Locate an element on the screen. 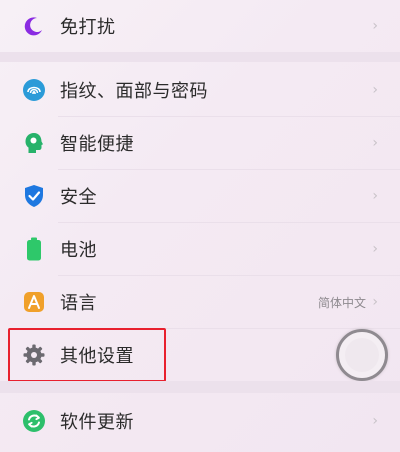 This screenshot has height=452, width=400. settings-item-fingerprint-face-password: 指纹、面部与密码 › is located at coordinates (200, 90).